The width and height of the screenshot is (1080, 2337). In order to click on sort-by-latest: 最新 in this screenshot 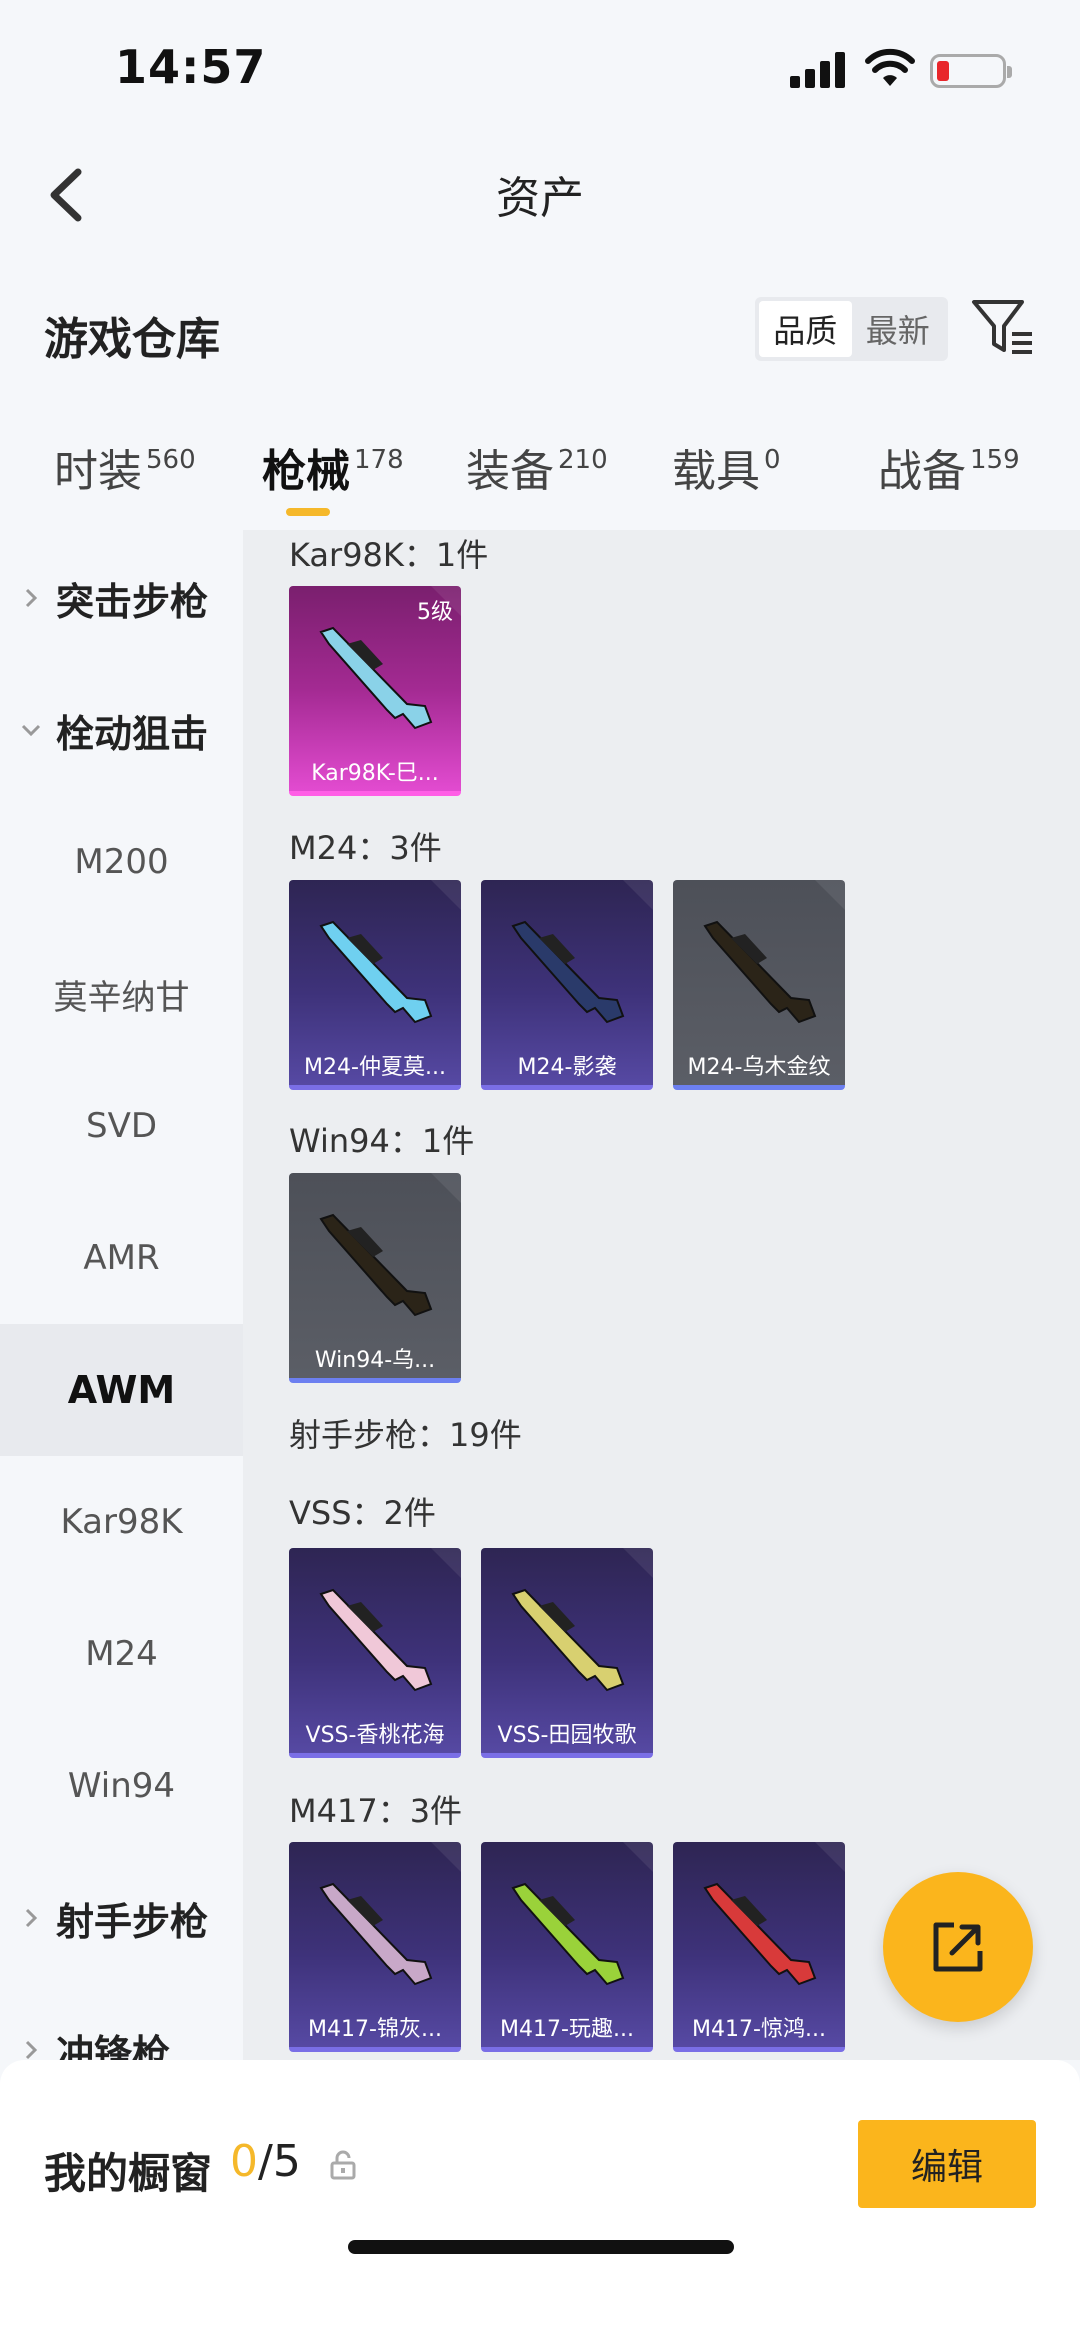, I will do `click(898, 329)`.